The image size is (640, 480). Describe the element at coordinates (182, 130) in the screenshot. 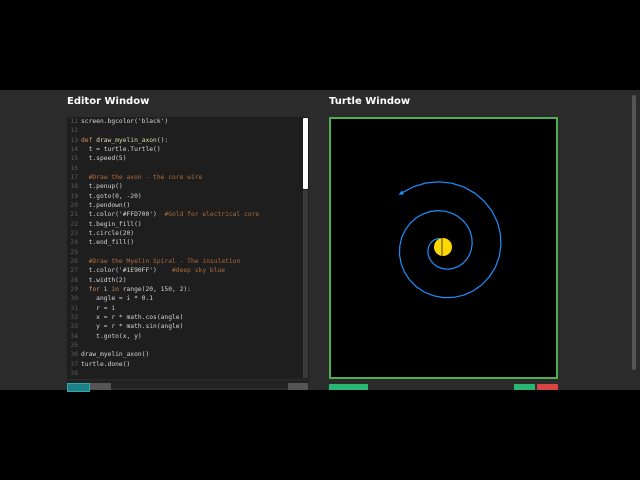

I see `code-line: 12` at that location.